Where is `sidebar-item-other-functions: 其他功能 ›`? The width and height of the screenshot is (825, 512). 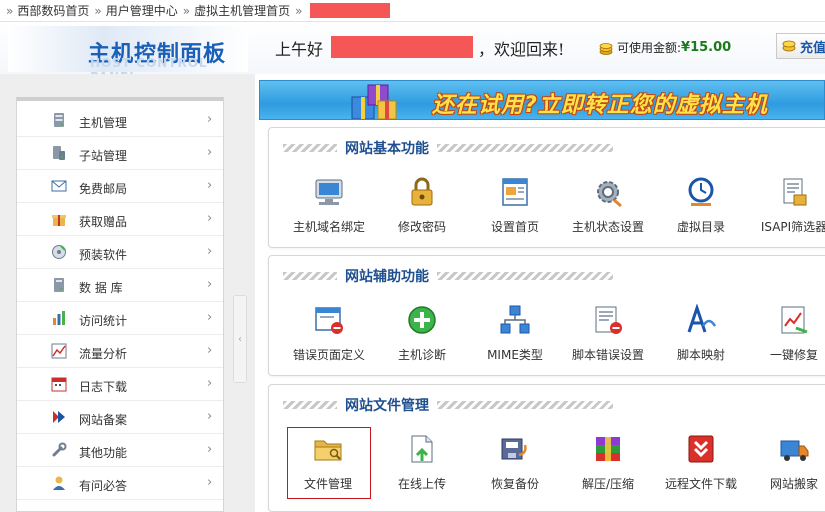 sidebar-item-other-functions: 其他功能 › is located at coordinates (120, 450).